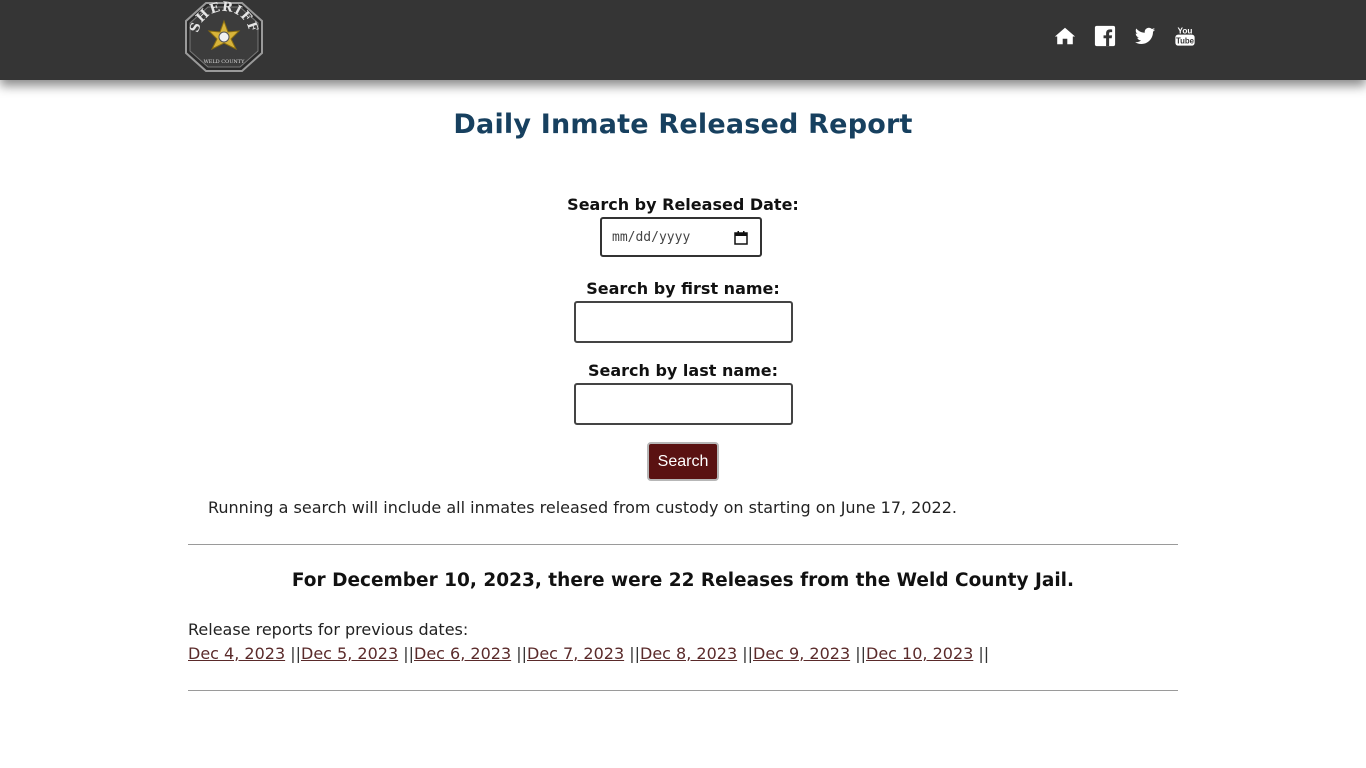 The image size is (1366, 768). Describe the element at coordinates (225, 62) in the screenshot. I see `logo-text-bottom: WELD COUNTY` at that location.